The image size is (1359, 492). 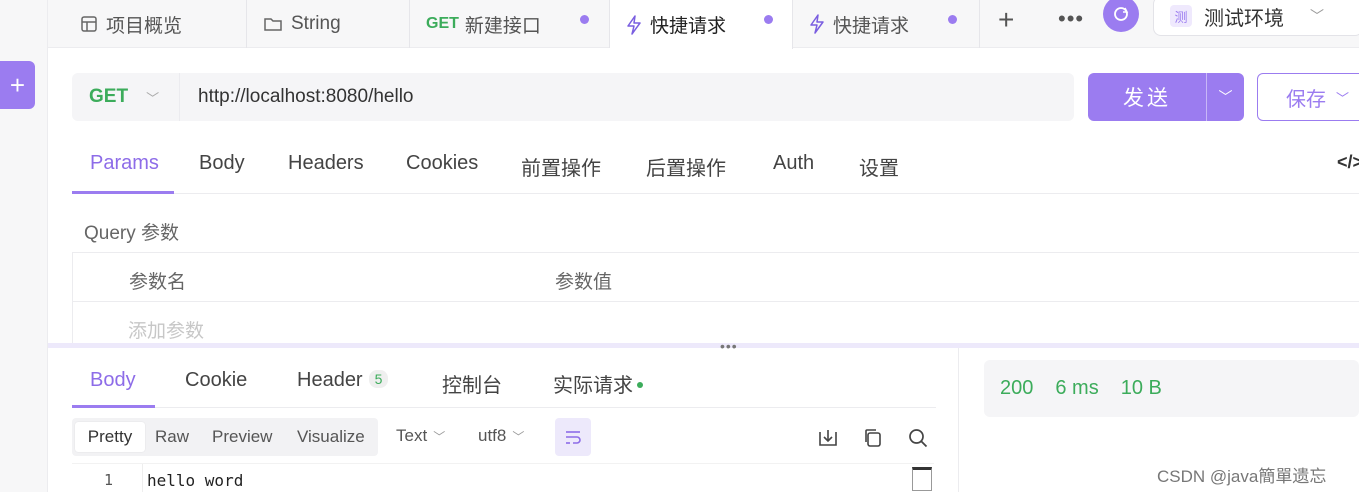 What do you see at coordinates (1006, 20) in the screenshot?
I see `new-tab-plus-icon: +` at bounding box center [1006, 20].